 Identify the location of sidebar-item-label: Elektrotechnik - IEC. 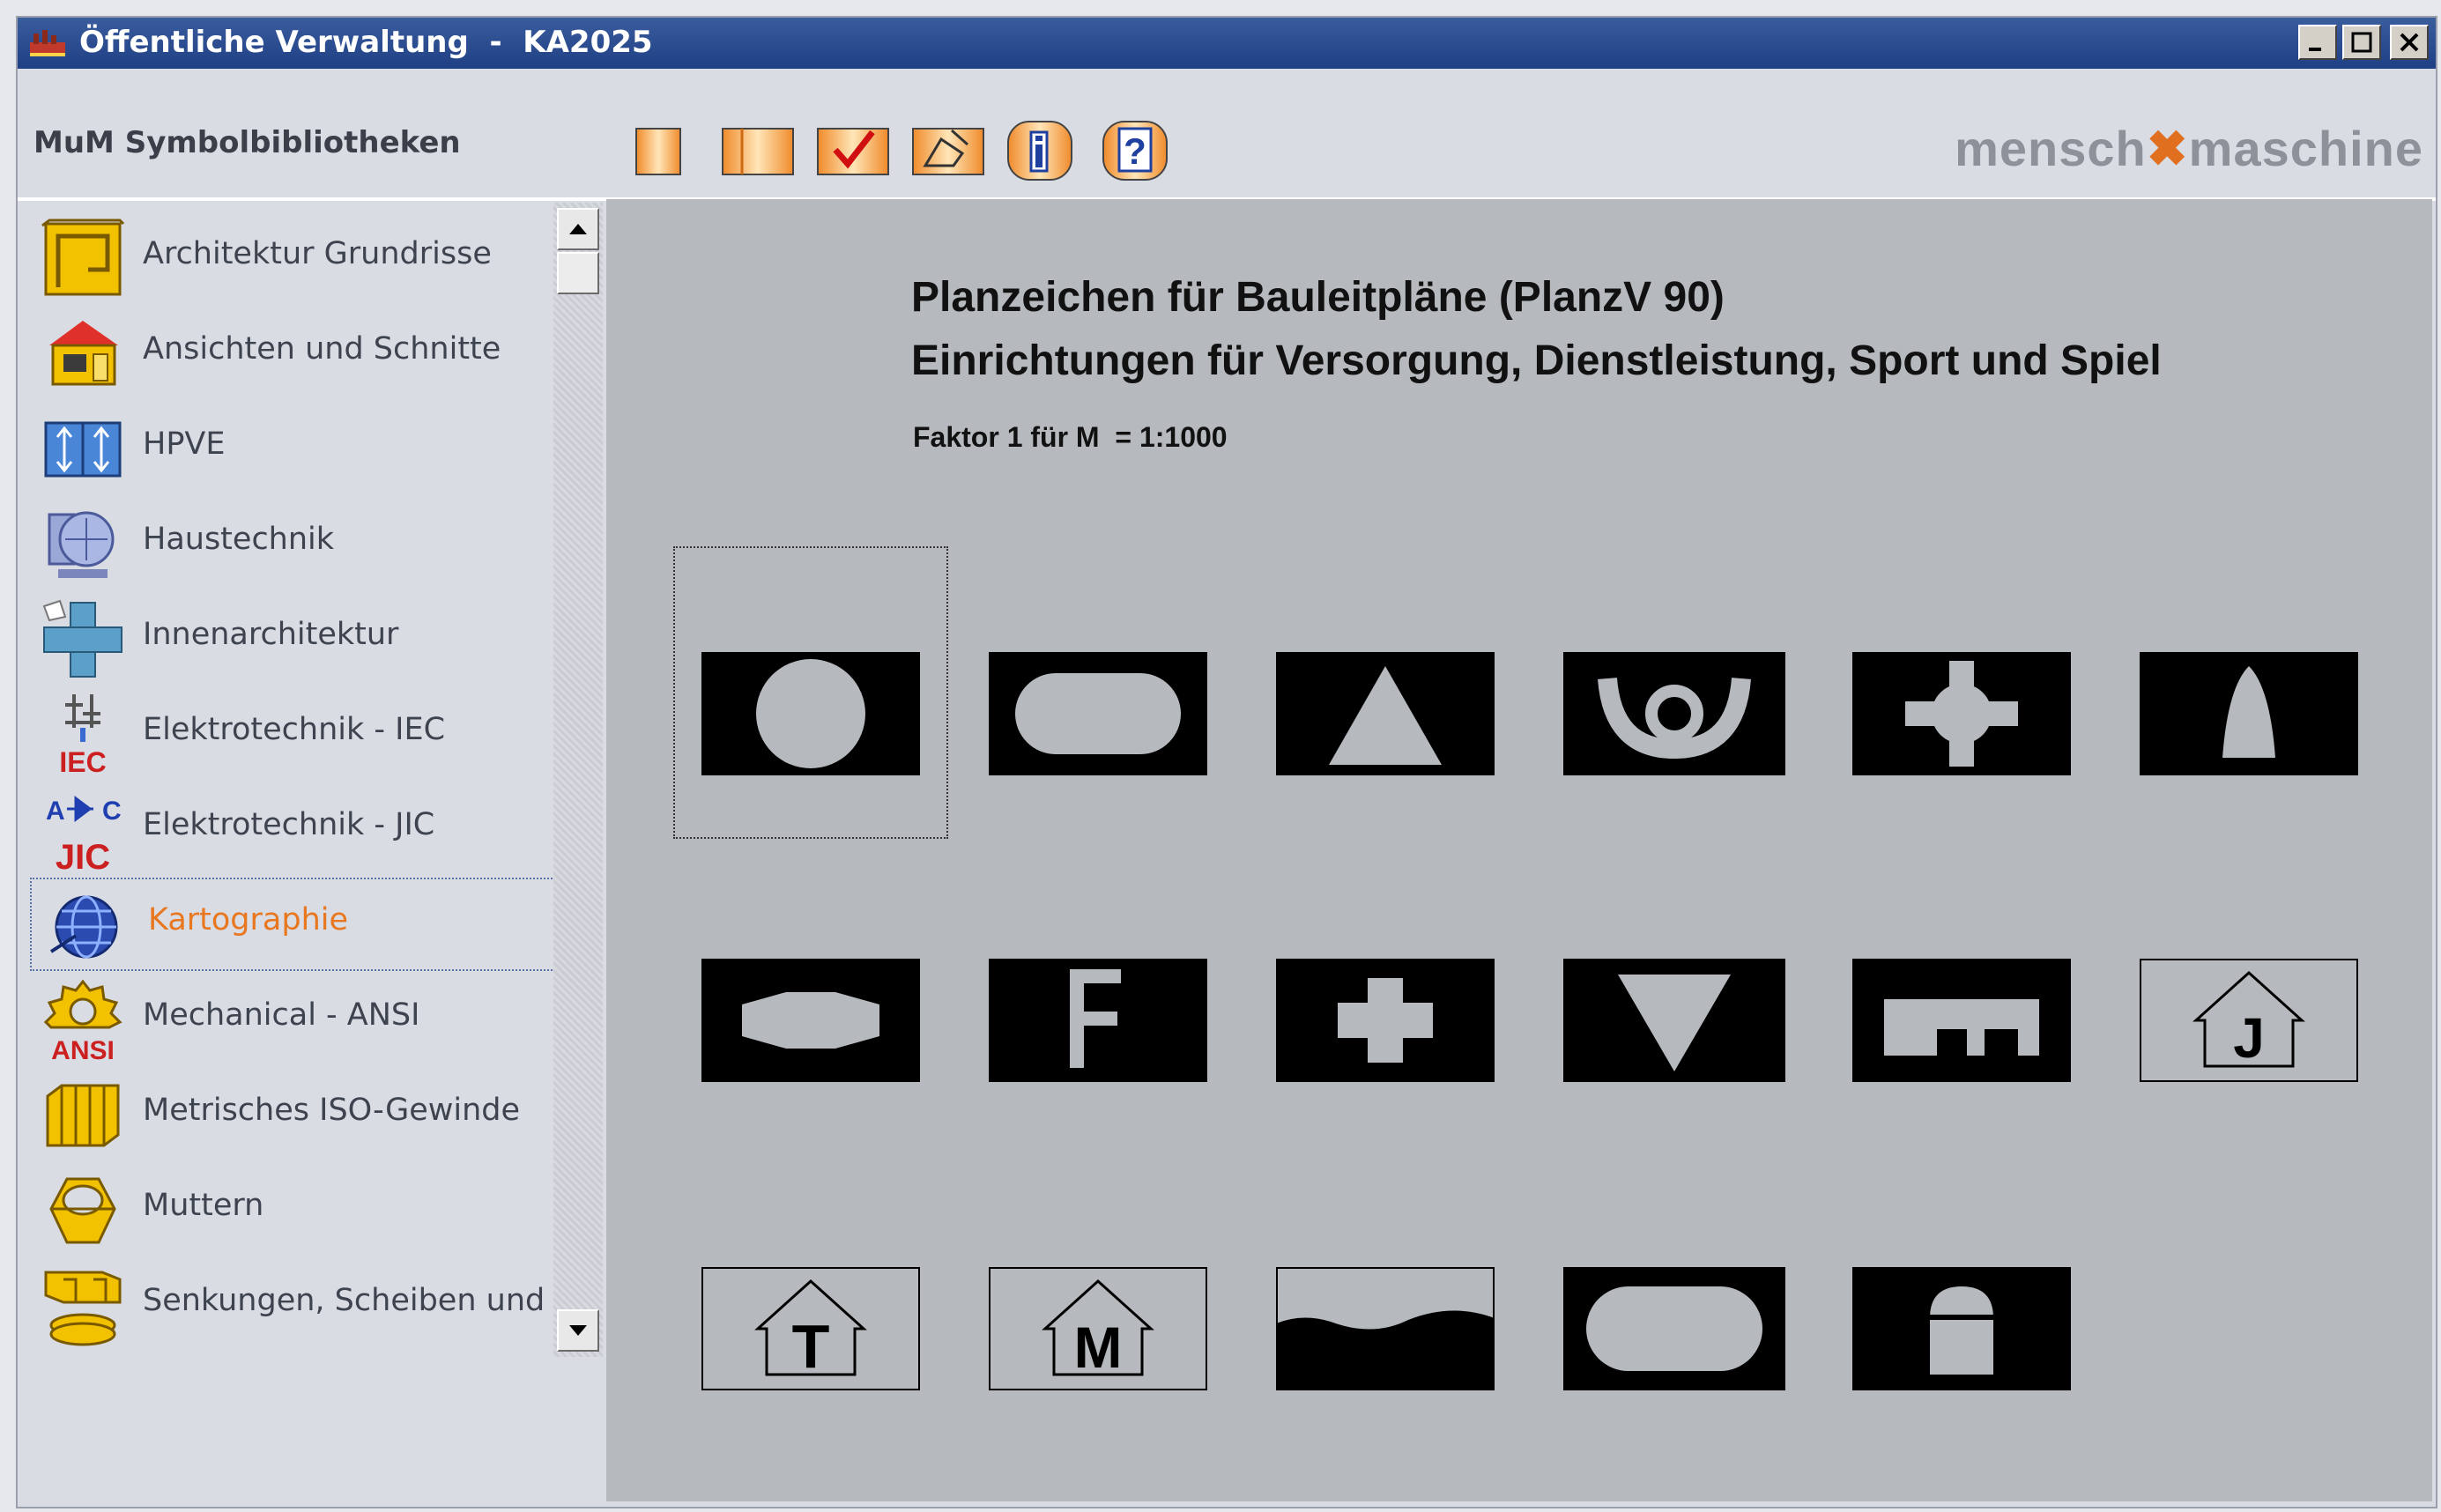
(294, 729).